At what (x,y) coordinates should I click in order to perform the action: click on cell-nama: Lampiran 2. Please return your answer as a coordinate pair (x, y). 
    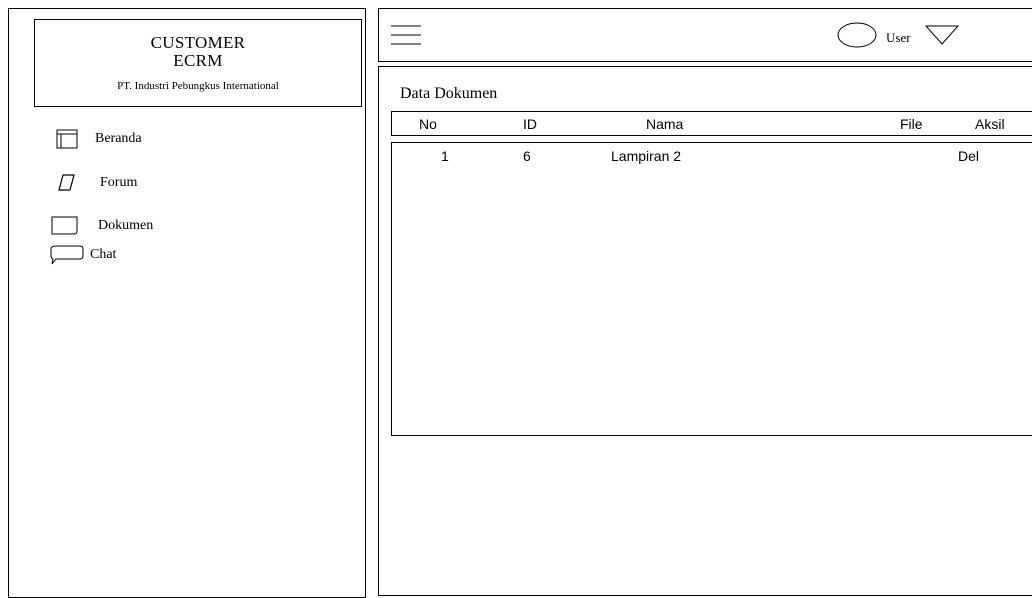
    Looking at the image, I should click on (646, 156).